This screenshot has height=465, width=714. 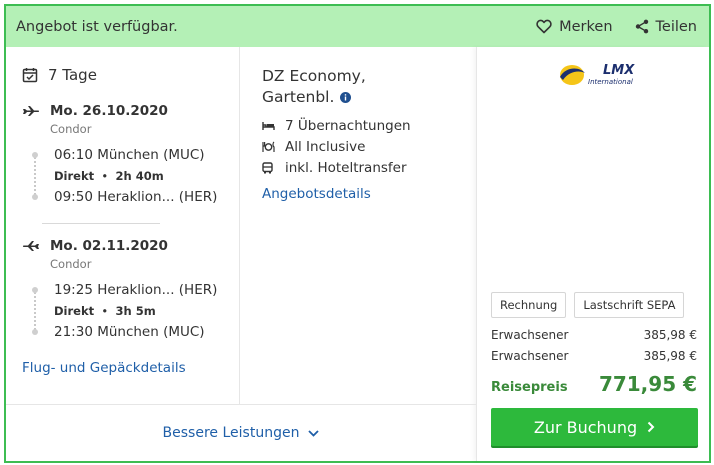 What do you see at coordinates (346, 168) in the screenshot?
I see `feature-transfer-label: inkl. Hoteltransfer` at bounding box center [346, 168].